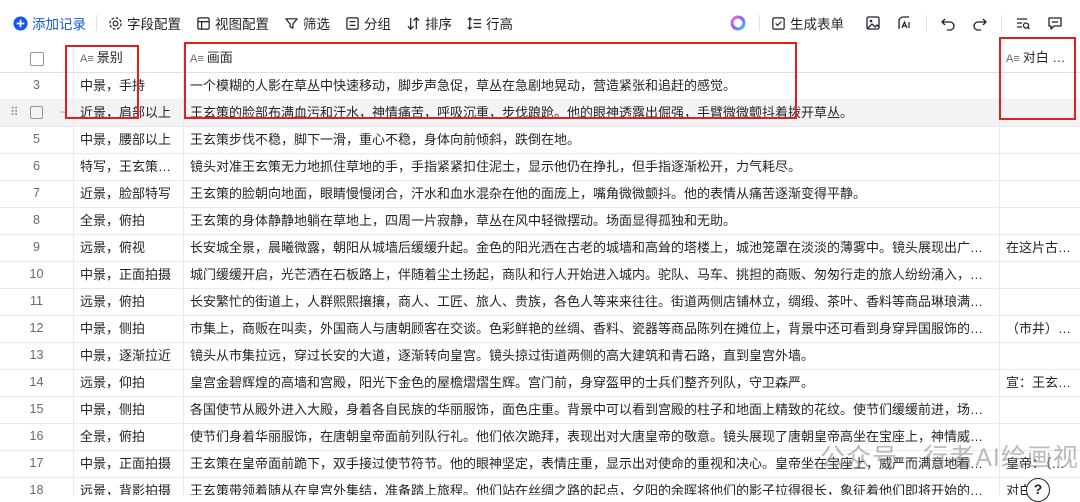  What do you see at coordinates (592, 58) in the screenshot?
I see `column-header-picture: A≡ 画面` at bounding box center [592, 58].